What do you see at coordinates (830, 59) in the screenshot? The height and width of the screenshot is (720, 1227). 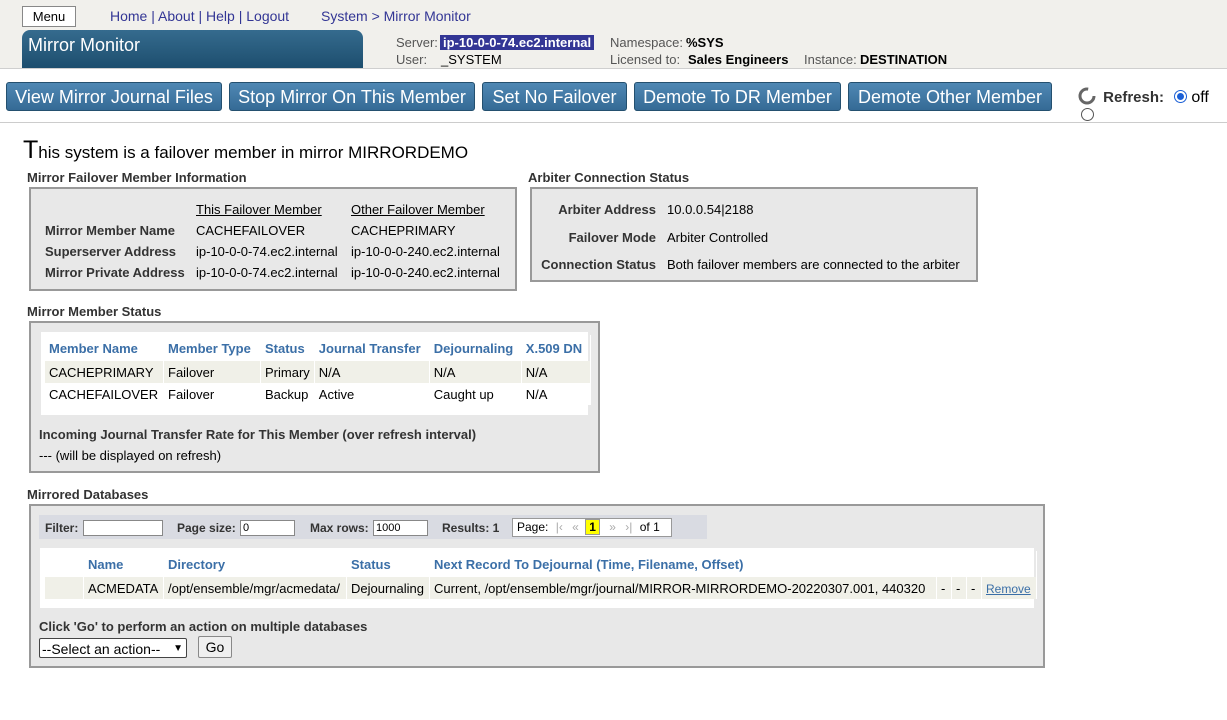 I see `instance-label: Instance:` at bounding box center [830, 59].